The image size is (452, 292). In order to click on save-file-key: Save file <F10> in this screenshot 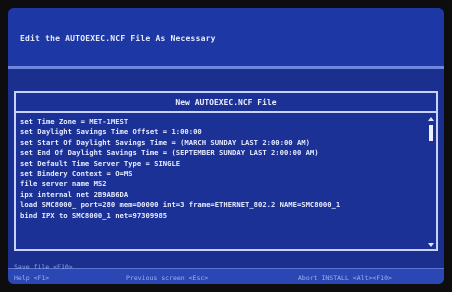, I will do `click(43, 267)`.